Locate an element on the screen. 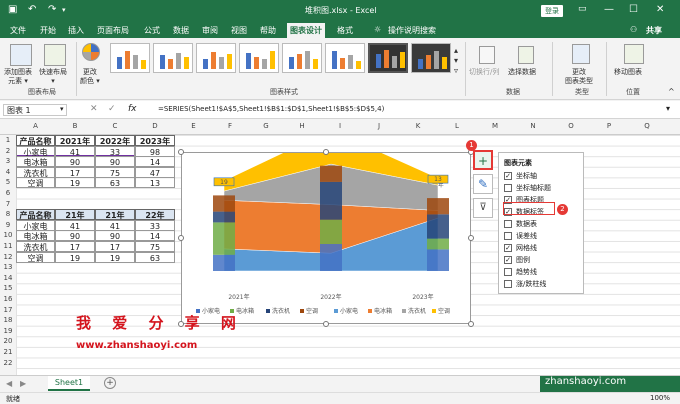 This screenshot has width=680, height=404. column-header: A is located at coordinates (35, 126).